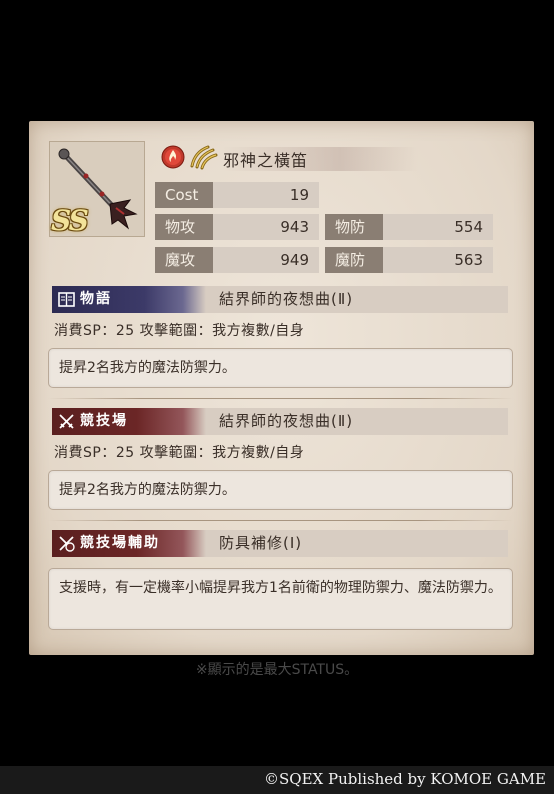  I want to click on arena-support-skill-header: 競技場輔助 防具補修(Ⅰ), so click(280, 543).